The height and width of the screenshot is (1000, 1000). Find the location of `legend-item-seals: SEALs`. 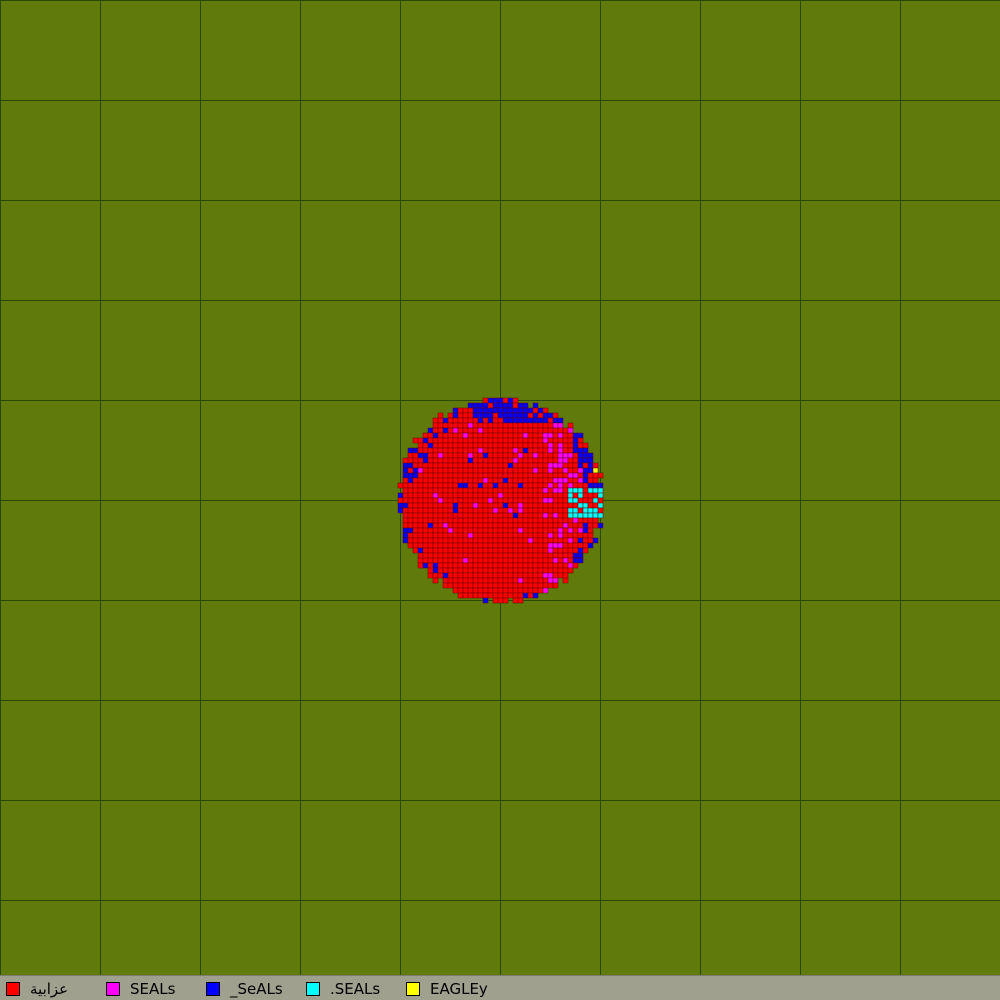

legend-item-seals: SEALs is located at coordinates (140, 989).